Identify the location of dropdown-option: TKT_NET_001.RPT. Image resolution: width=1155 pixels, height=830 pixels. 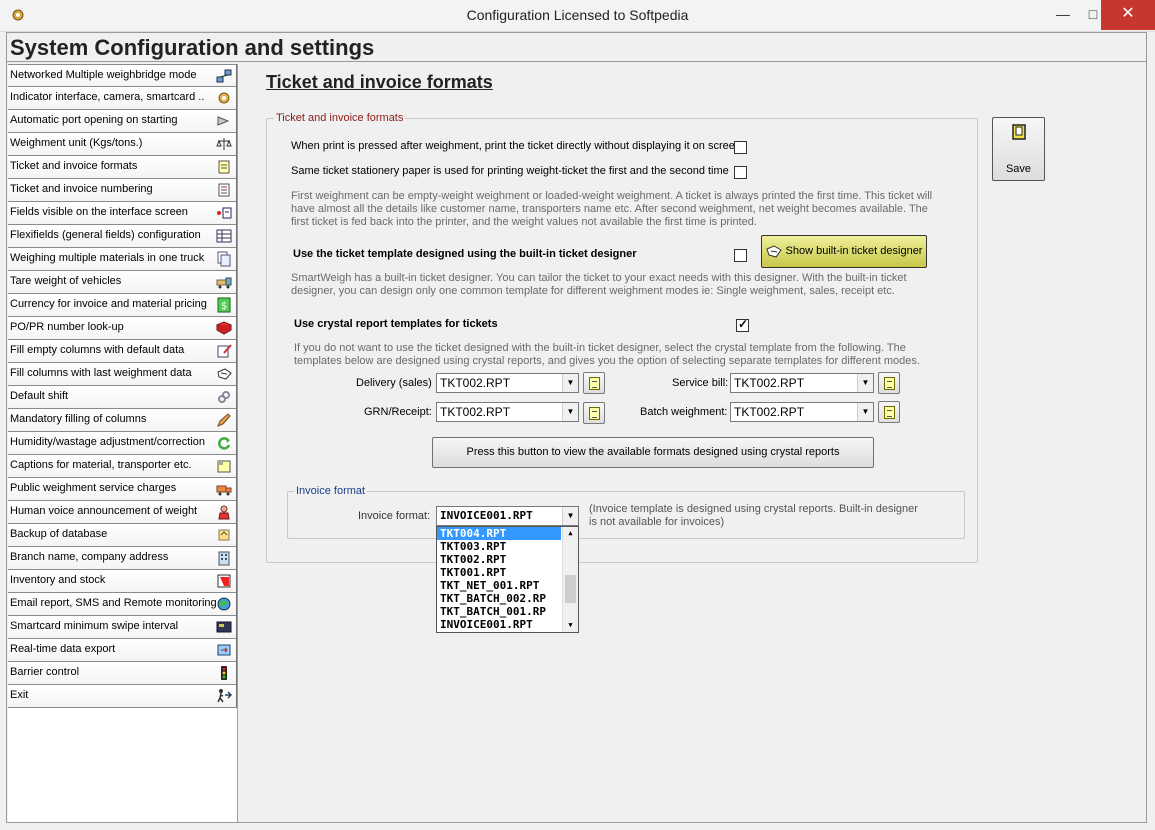
(499, 585).